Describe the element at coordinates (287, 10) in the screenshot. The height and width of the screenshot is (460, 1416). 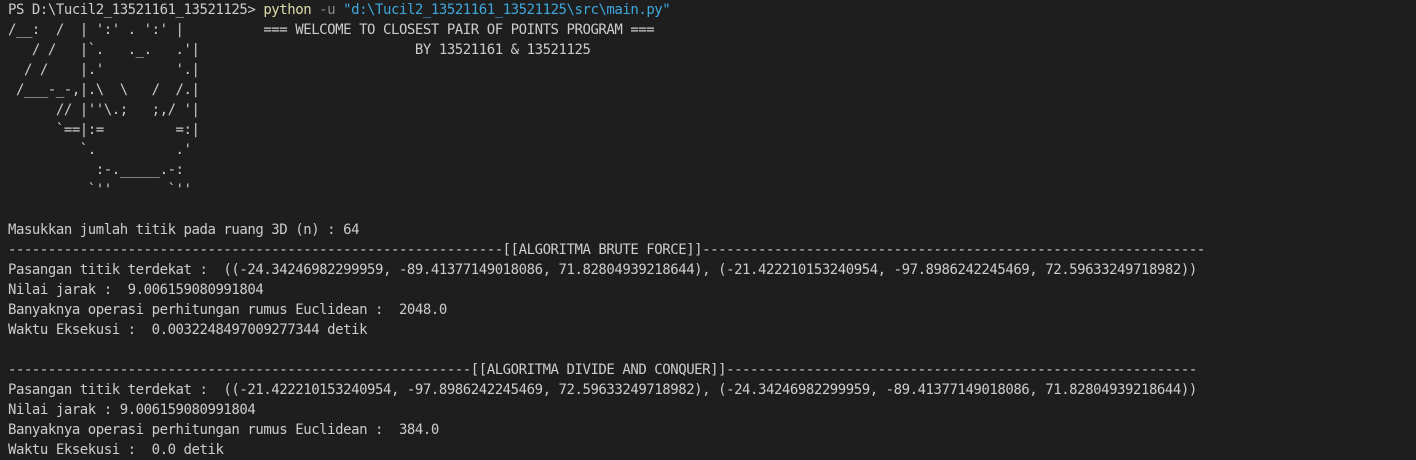
I see `command-name: python` at that location.